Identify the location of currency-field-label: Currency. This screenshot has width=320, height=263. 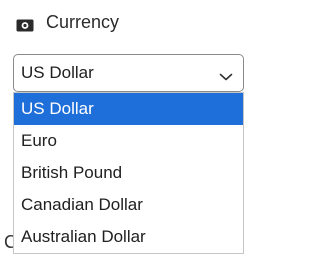
(67, 22).